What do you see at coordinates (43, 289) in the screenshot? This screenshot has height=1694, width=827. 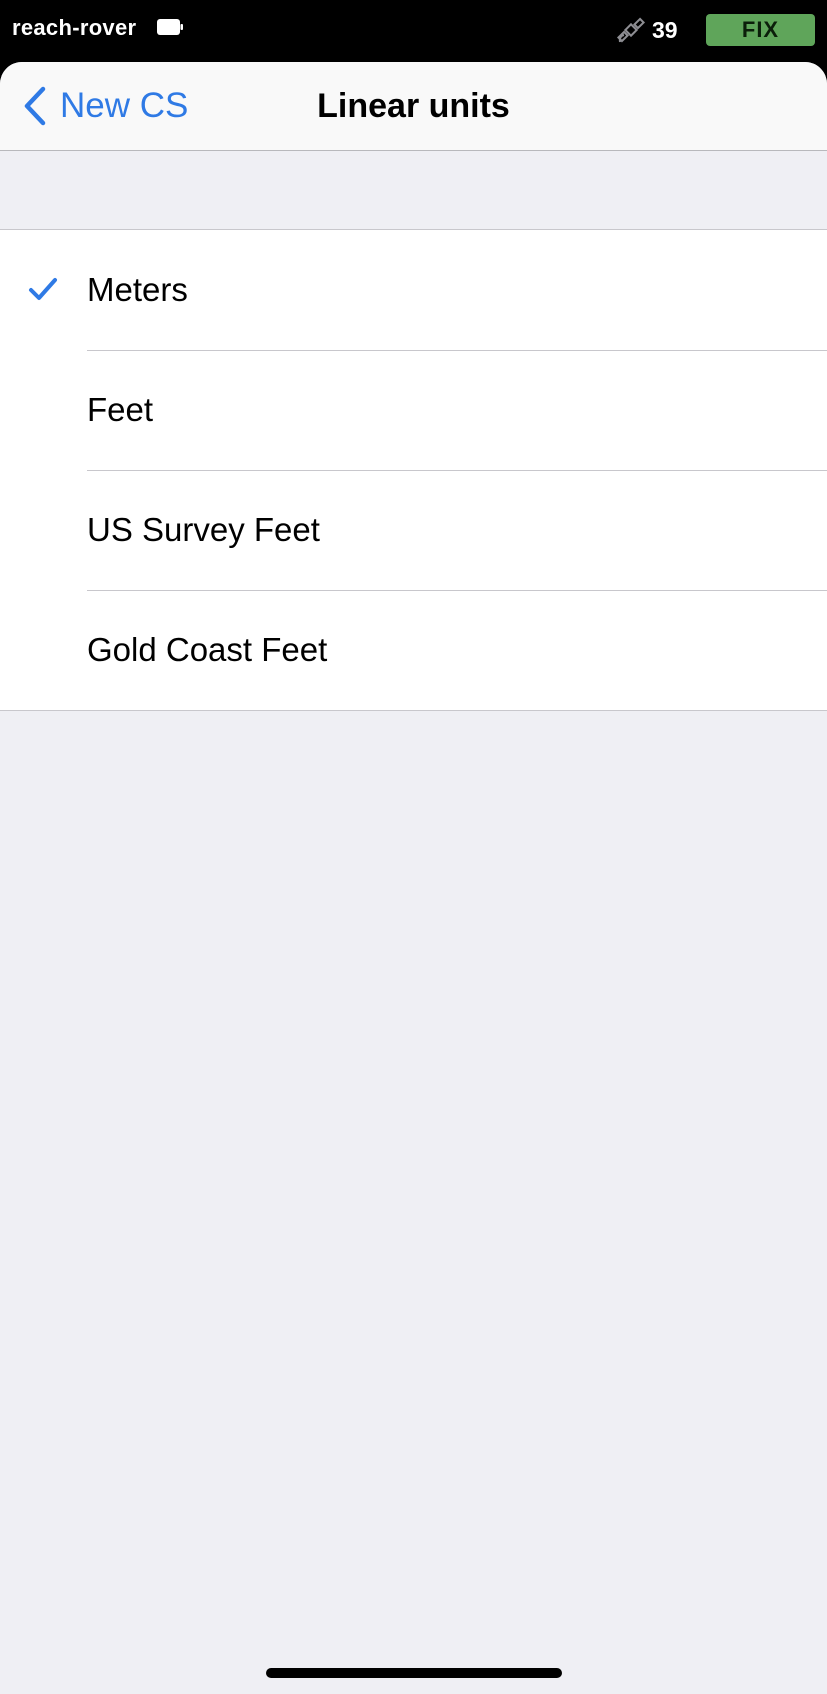 I see `checkmark-icon` at bounding box center [43, 289].